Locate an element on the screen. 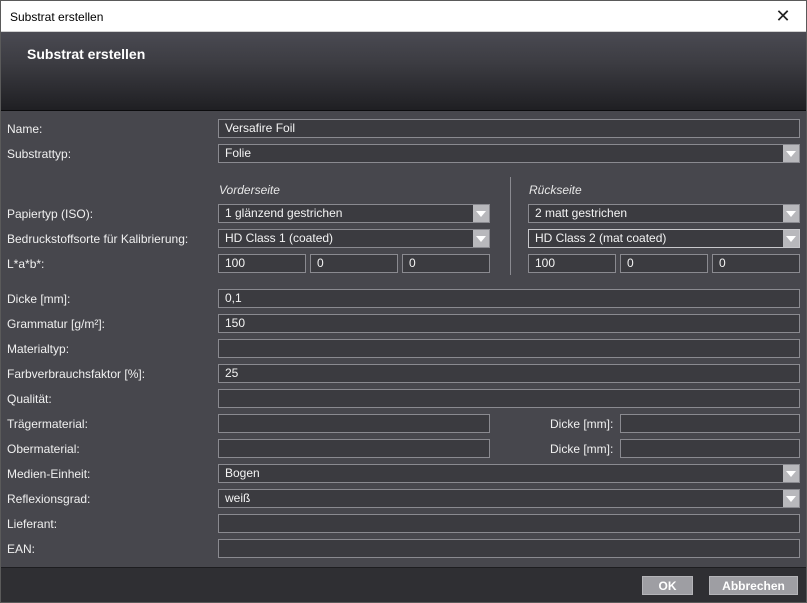 This screenshot has width=807, height=603. dicke-input: 0,1 is located at coordinates (509, 298).